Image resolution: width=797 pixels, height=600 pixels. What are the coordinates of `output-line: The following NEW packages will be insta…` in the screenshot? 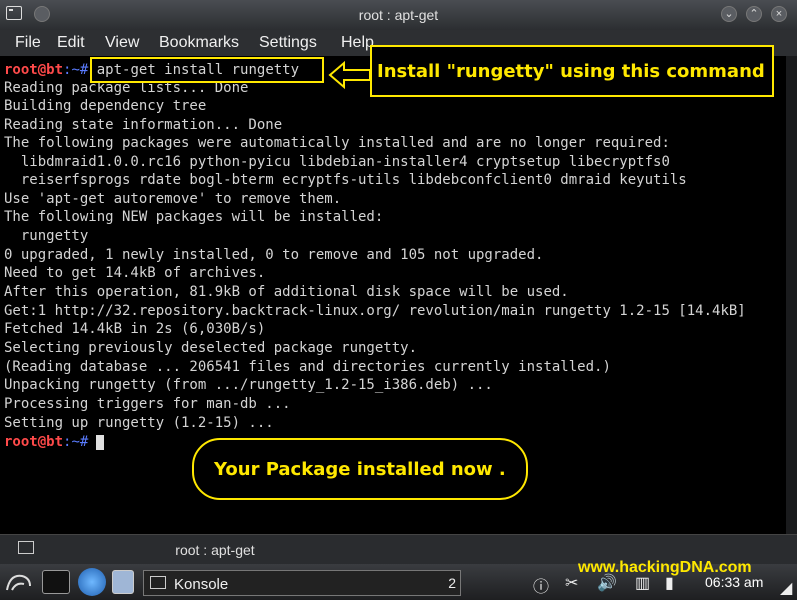 It's located at (194, 217).